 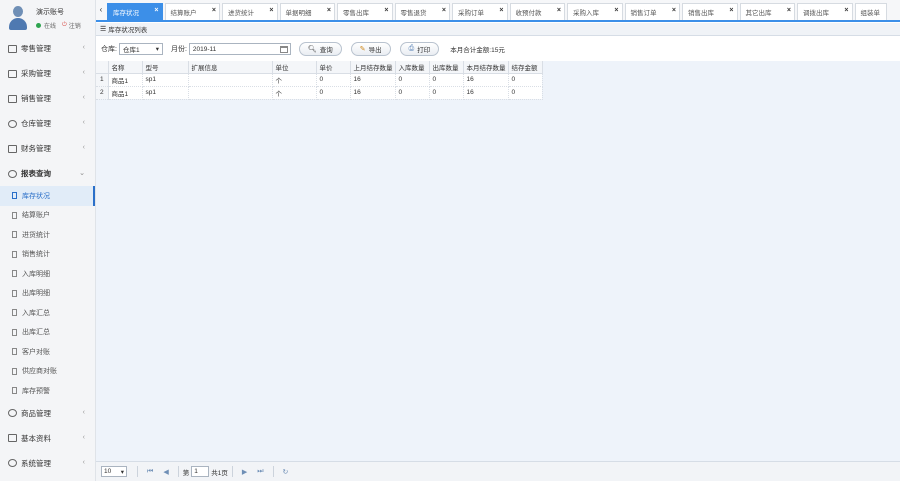 I want to click on tab-retail-outbound: 零售出库 ×, so click(x=365, y=11).